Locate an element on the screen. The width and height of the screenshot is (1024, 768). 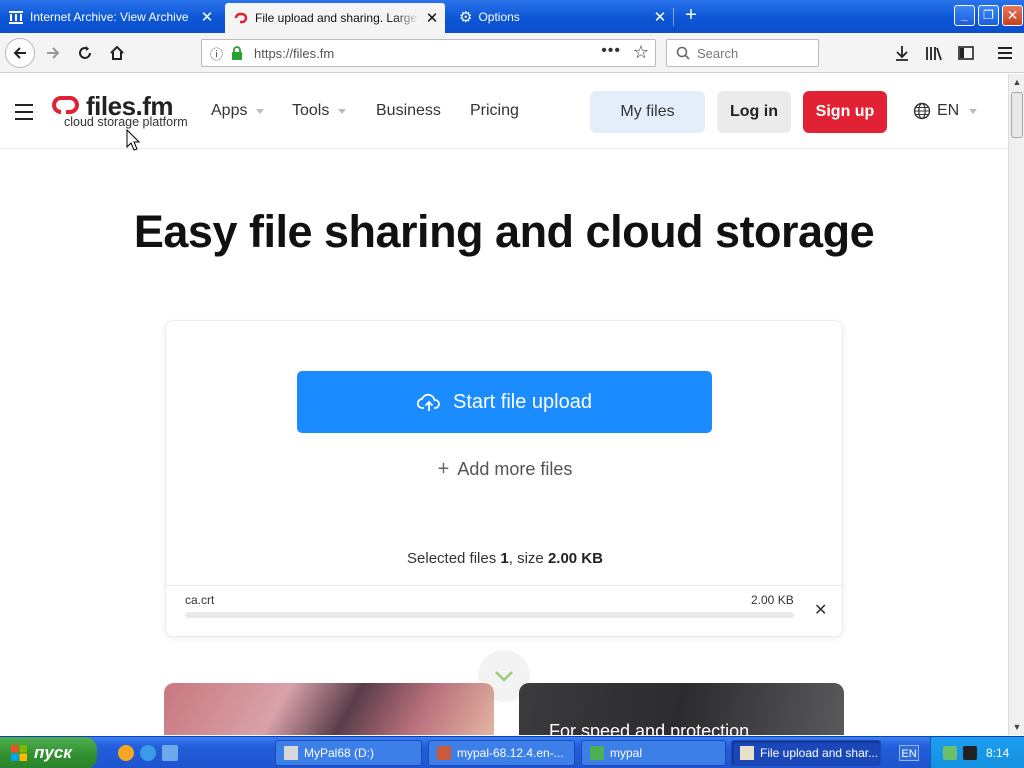
page-title: Easy file sharing and cloud storage is located at coordinates (504, 231).